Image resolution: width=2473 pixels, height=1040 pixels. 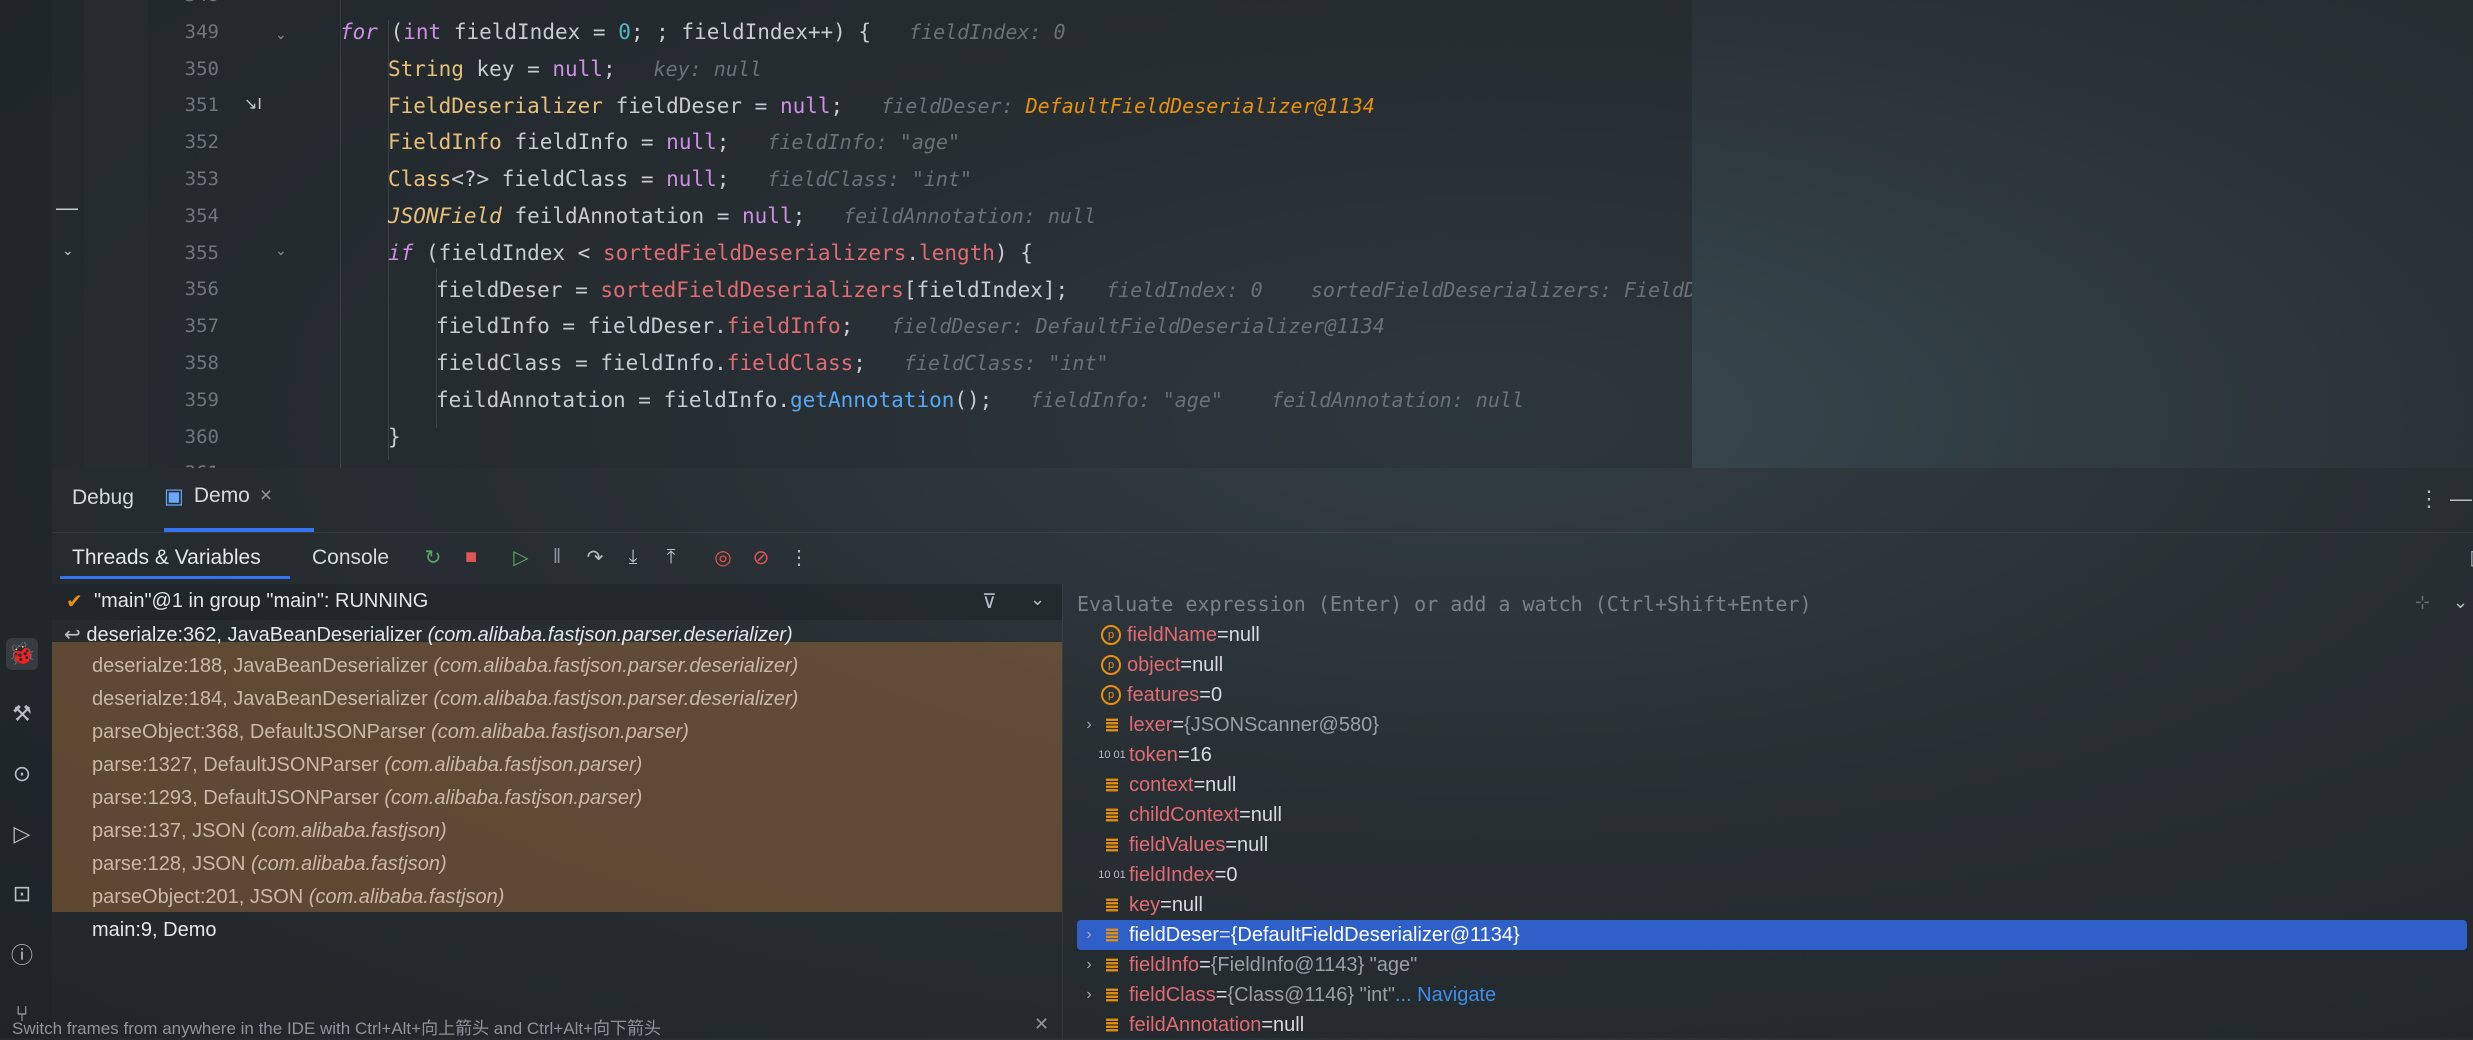 What do you see at coordinates (22, 654) in the screenshot?
I see `debug-tool-icon: 🐞` at bounding box center [22, 654].